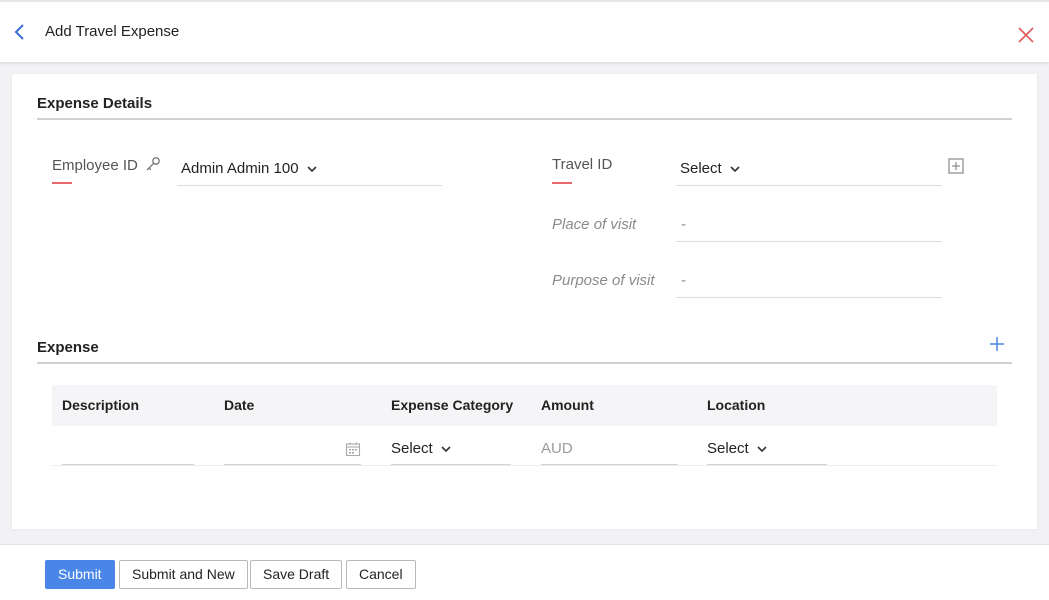  I want to click on footer-bar: Submit Submit and New Save Draft Cancel, so click(524, 572).